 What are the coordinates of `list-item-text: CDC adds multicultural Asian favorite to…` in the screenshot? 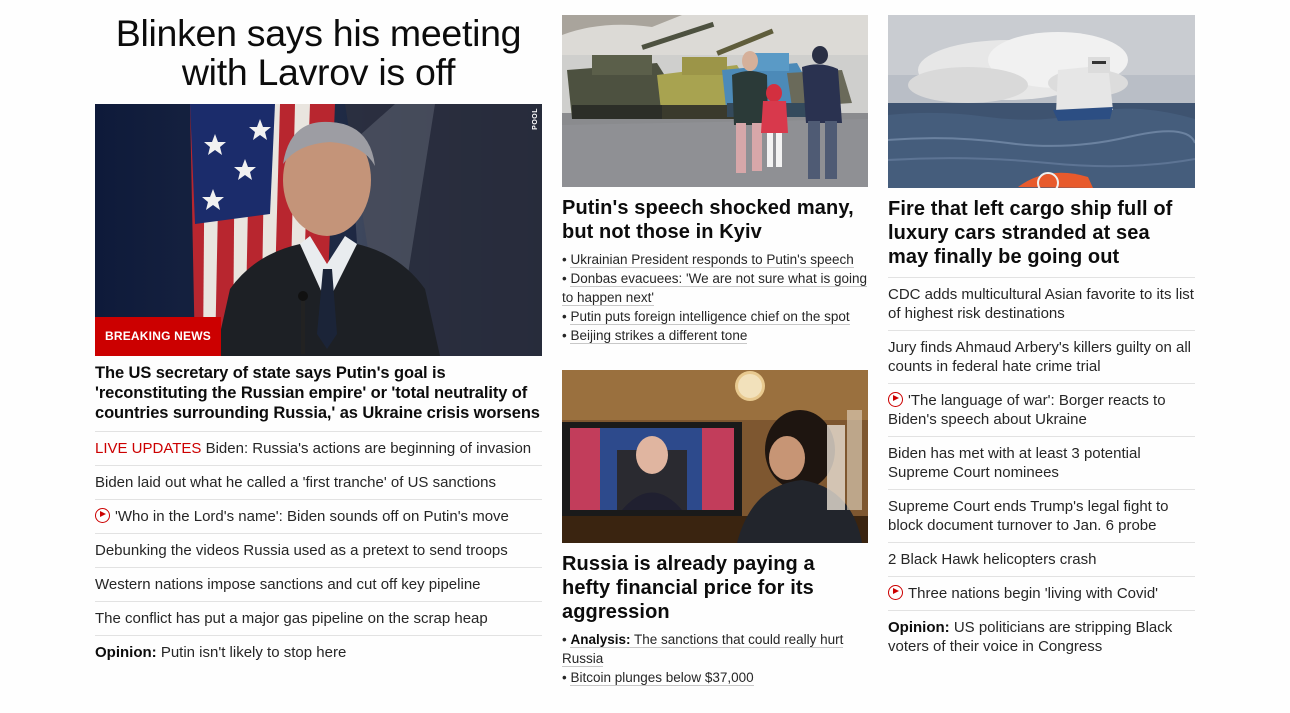 It's located at (1041, 304).